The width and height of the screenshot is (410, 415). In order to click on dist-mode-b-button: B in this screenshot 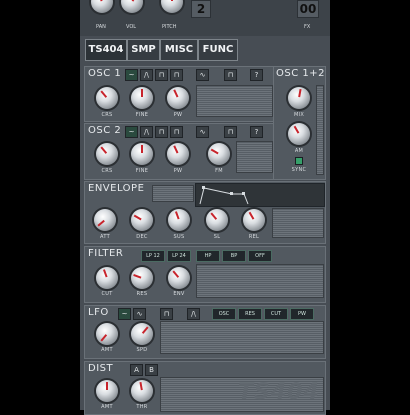, I will do `click(151, 370)`.